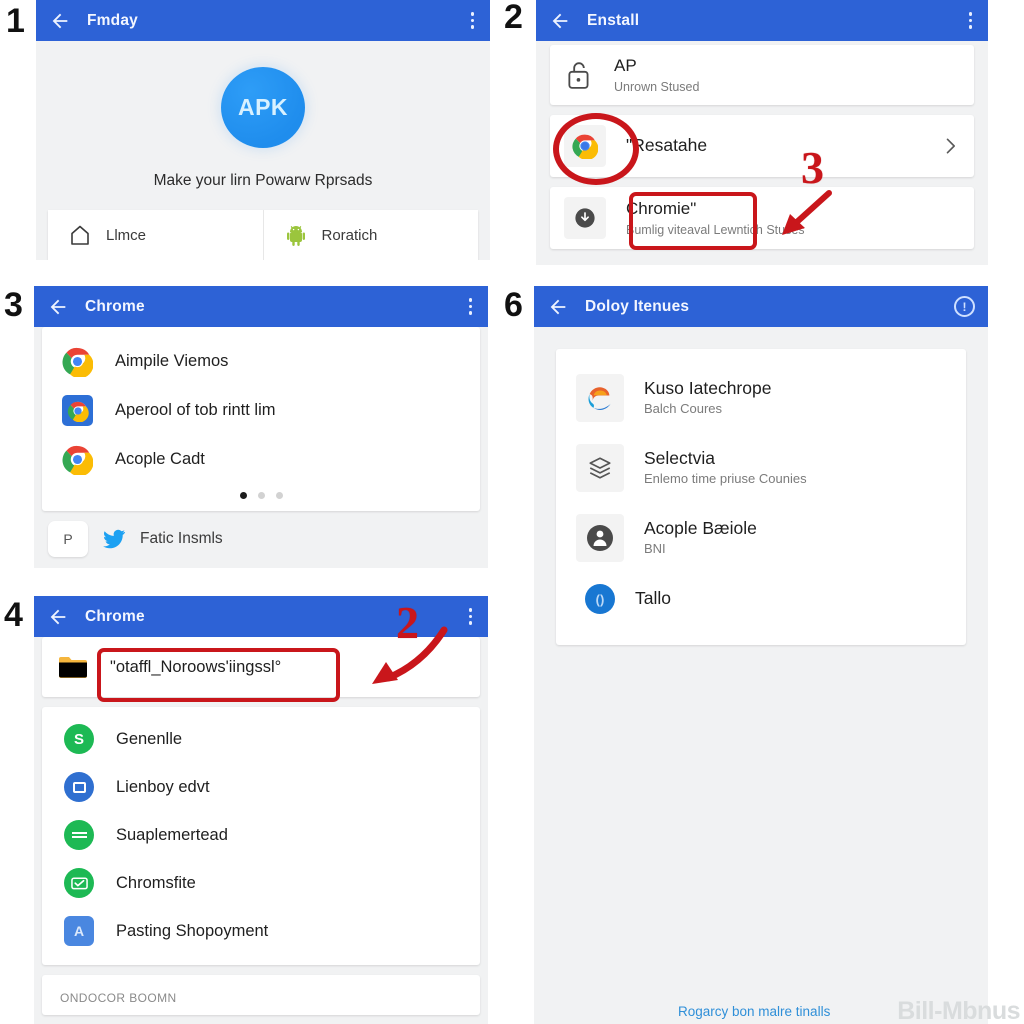 The width and height of the screenshot is (1024, 1024). What do you see at coordinates (600, 538) in the screenshot?
I see `dark-person-circle-icon` at bounding box center [600, 538].